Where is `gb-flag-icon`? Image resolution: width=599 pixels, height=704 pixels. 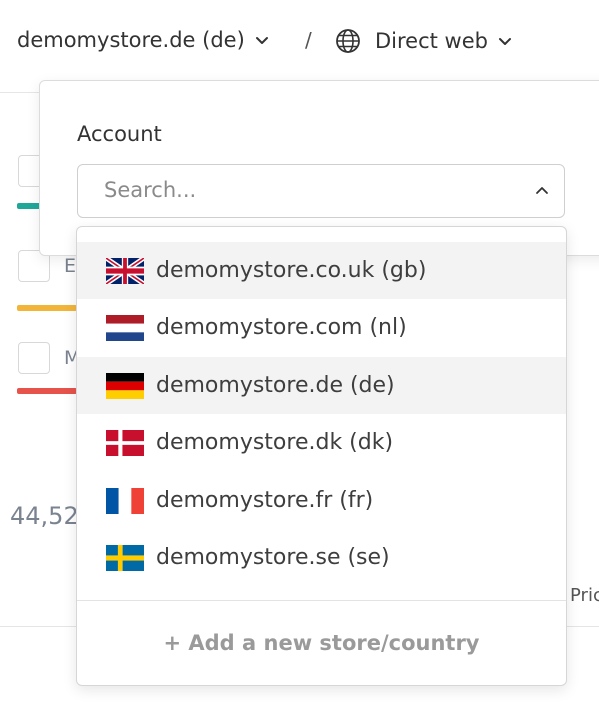
gb-flag-icon is located at coordinates (125, 270).